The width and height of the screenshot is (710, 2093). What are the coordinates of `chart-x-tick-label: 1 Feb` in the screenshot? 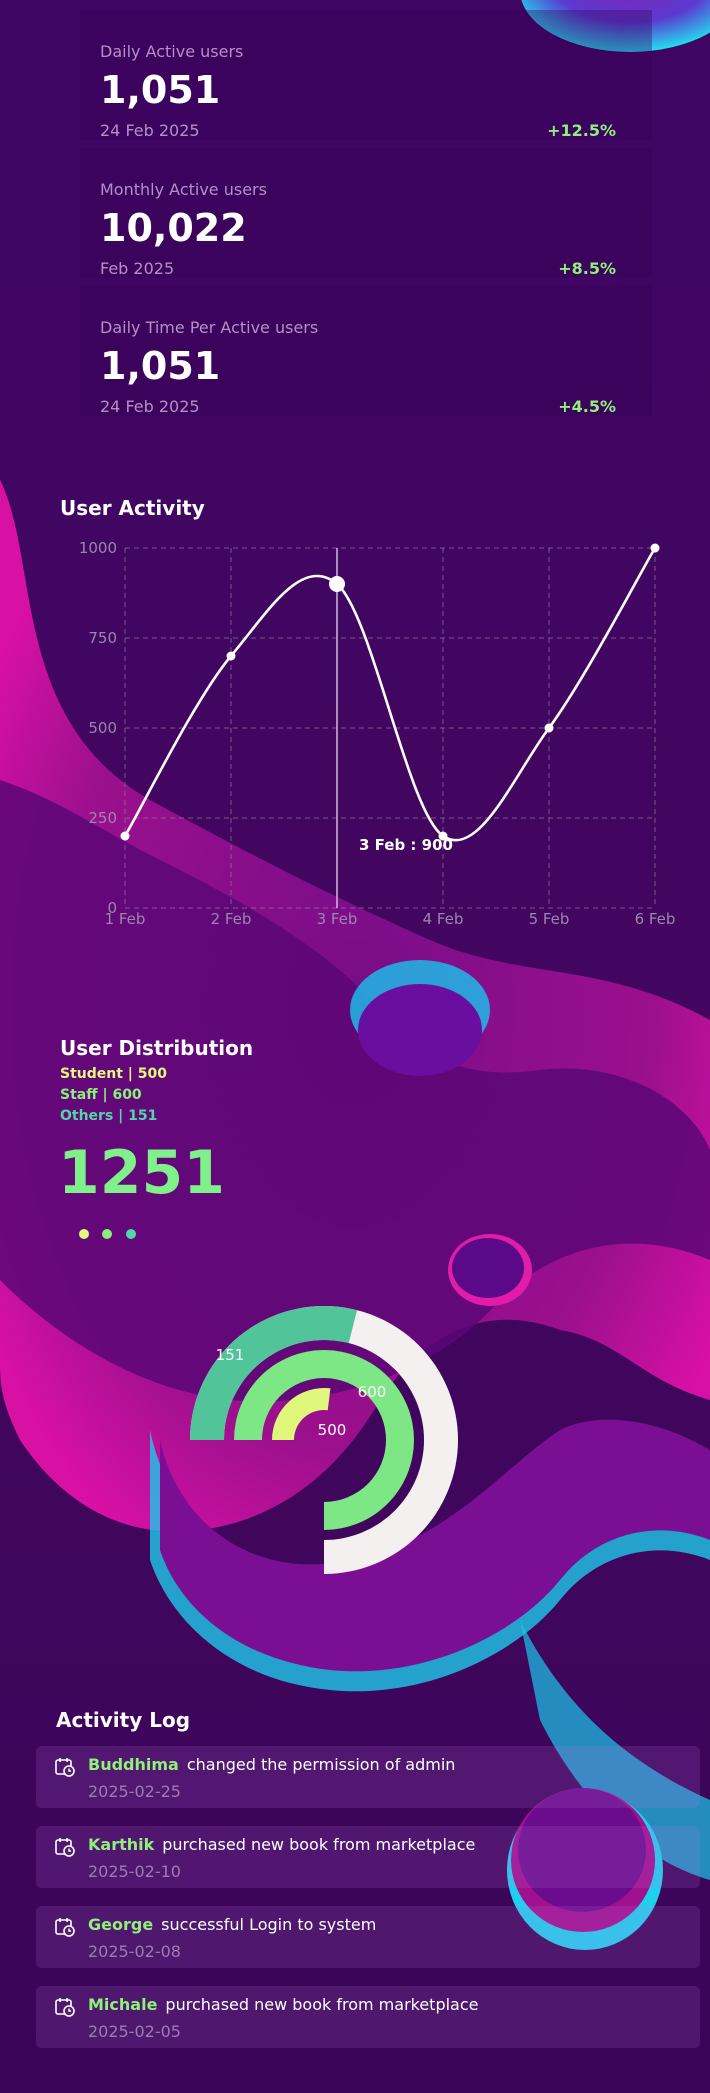 It's located at (125, 919).